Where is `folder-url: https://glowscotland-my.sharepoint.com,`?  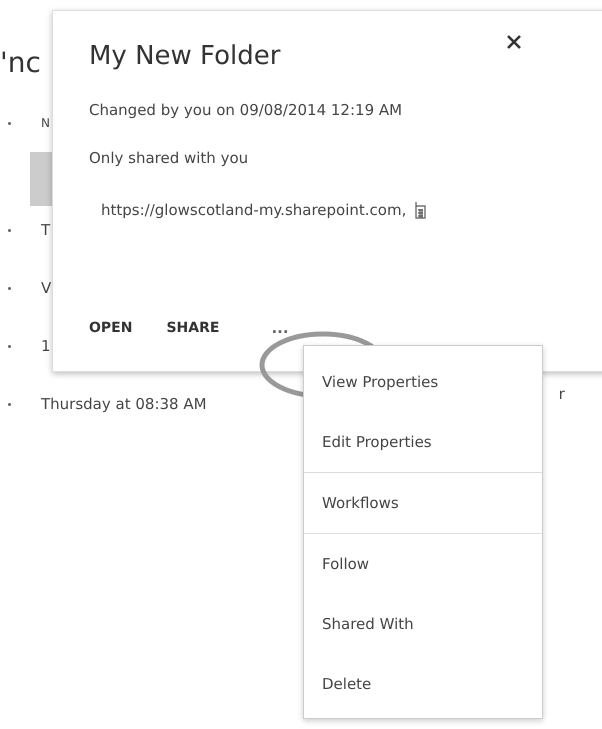
folder-url: https://glowscotland-my.sharepoint.com, is located at coordinates (253, 210).